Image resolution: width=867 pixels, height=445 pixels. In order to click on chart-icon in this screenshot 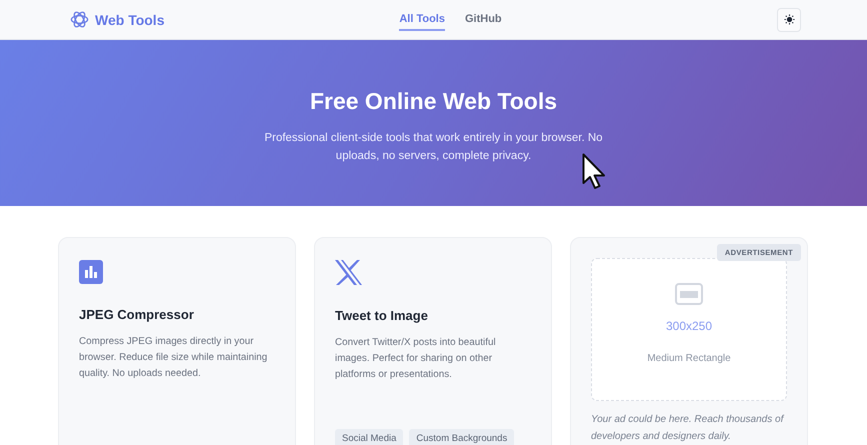, I will do `click(91, 272)`.